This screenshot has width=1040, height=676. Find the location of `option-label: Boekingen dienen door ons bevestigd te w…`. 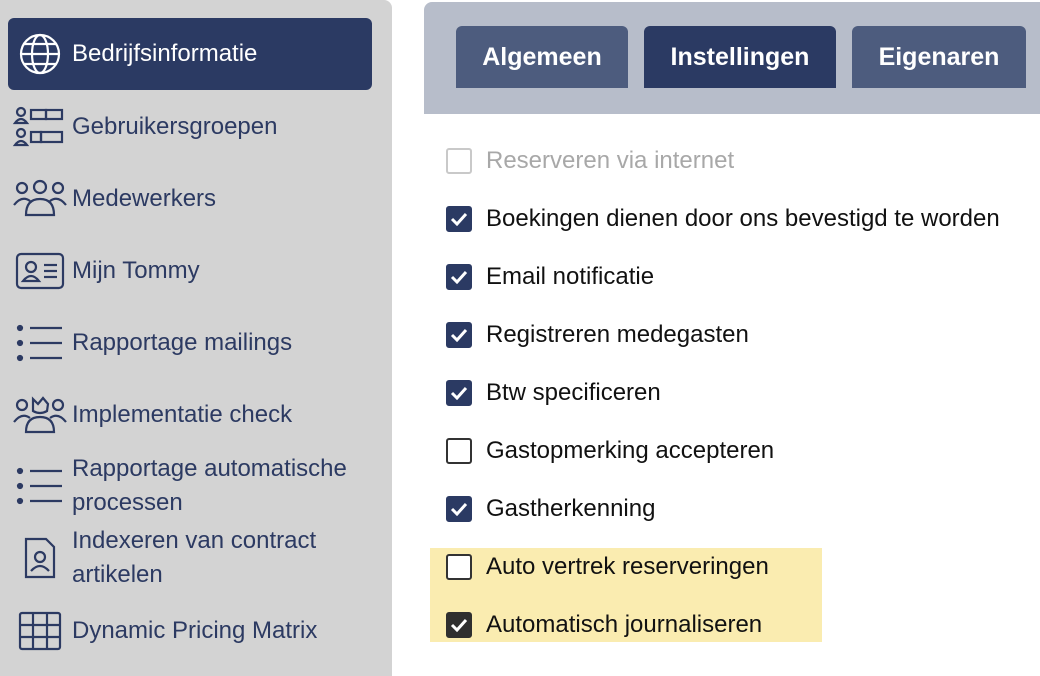

option-label: Boekingen dienen door ons bevestigd te w… is located at coordinates (743, 218).